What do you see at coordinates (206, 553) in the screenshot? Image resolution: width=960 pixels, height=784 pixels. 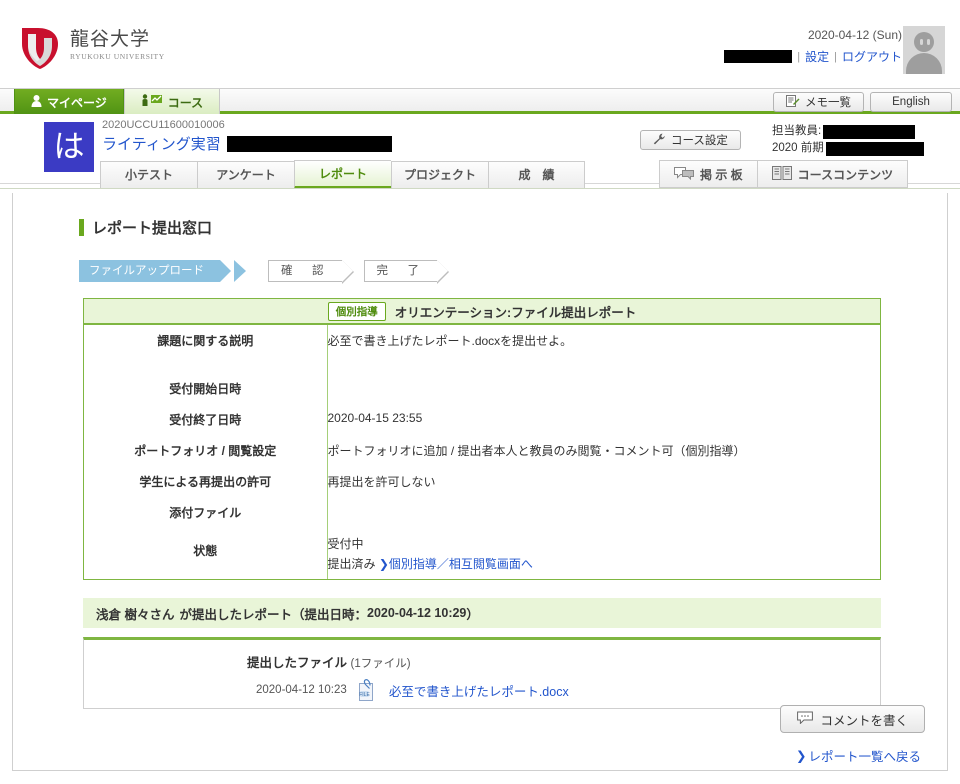 I see `row-label-status: 状態` at bounding box center [206, 553].